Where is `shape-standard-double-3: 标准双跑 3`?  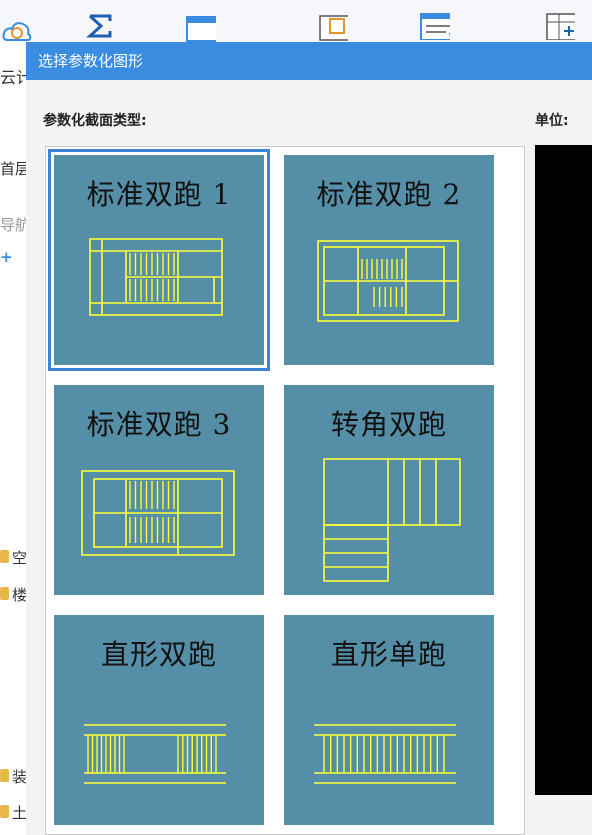 shape-standard-double-3: 标准双跑 3 is located at coordinates (159, 490).